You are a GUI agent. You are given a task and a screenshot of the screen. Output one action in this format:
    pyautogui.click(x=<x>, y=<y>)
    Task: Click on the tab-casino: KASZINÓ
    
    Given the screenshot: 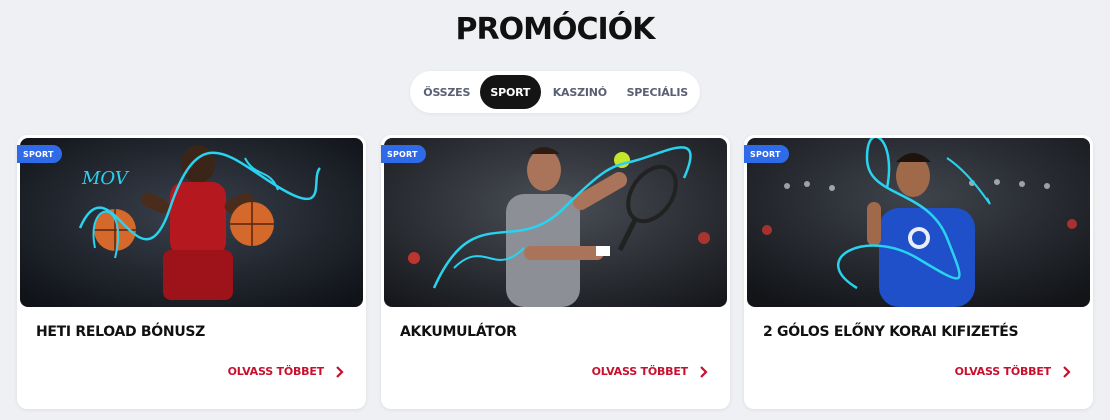 What is the action you would take?
    pyautogui.click(x=579, y=92)
    